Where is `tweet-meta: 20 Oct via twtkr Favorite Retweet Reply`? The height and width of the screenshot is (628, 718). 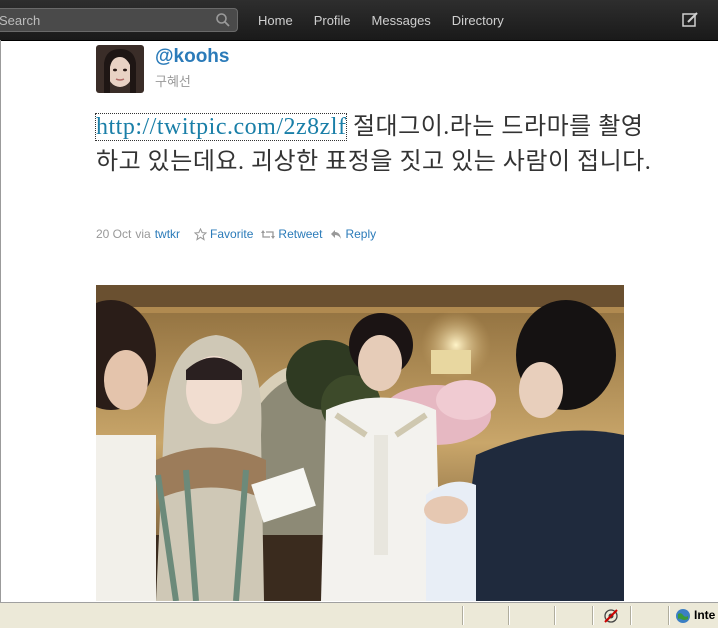 tweet-meta: 20 Oct via twtkr Favorite Retweet Reply is located at coordinates (236, 234).